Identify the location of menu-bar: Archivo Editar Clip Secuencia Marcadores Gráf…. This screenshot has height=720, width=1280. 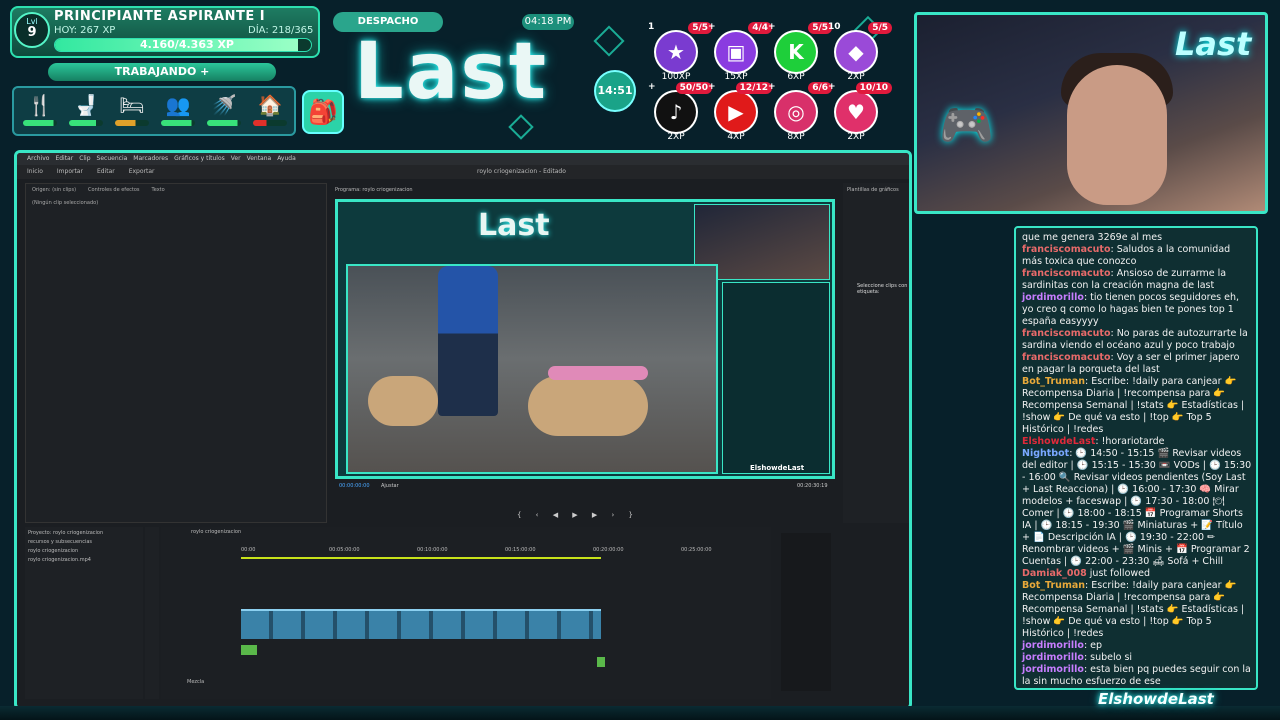
(463, 159).